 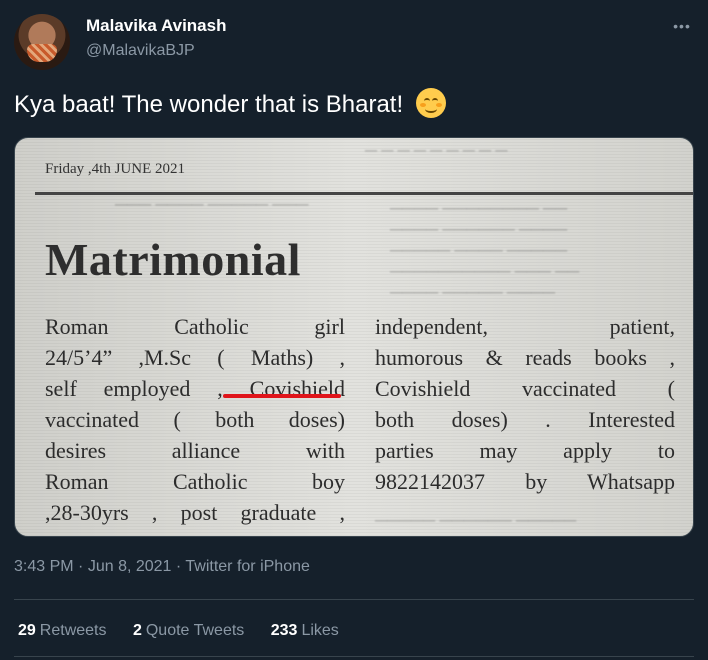 What do you see at coordinates (430, 103) in the screenshot?
I see `smiling-face-emoji-icon` at bounding box center [430, 103].